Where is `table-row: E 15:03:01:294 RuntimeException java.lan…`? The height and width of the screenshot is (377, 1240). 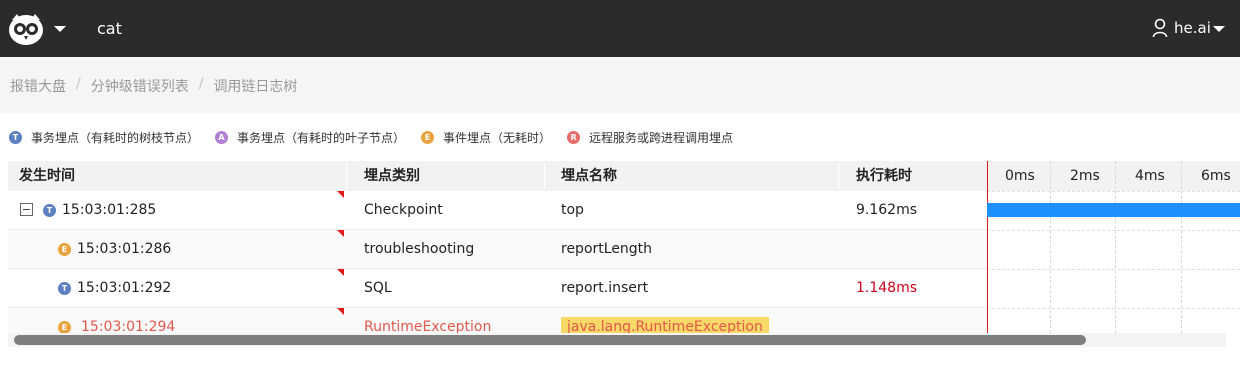
table-row: E 15:03:01:294 RuntimeException java.lan… is located at coordinates (497, 320).